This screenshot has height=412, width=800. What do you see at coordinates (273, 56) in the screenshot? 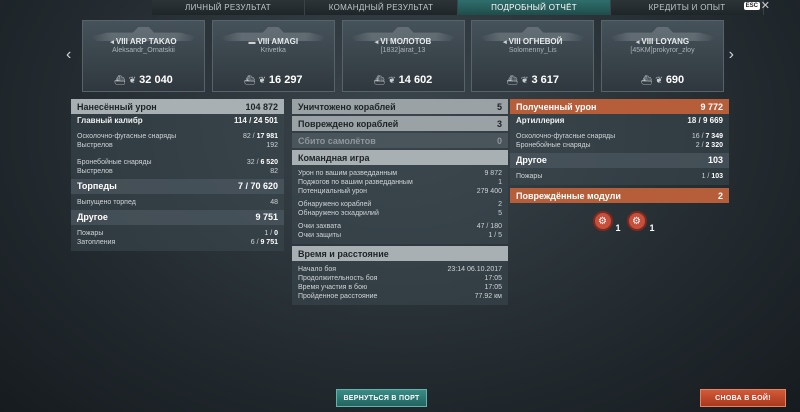
I see `ship-card: ▬ VIII AMAGI Krivetka ⛴ ❦ 16 297` at bounding box center [273, 56].